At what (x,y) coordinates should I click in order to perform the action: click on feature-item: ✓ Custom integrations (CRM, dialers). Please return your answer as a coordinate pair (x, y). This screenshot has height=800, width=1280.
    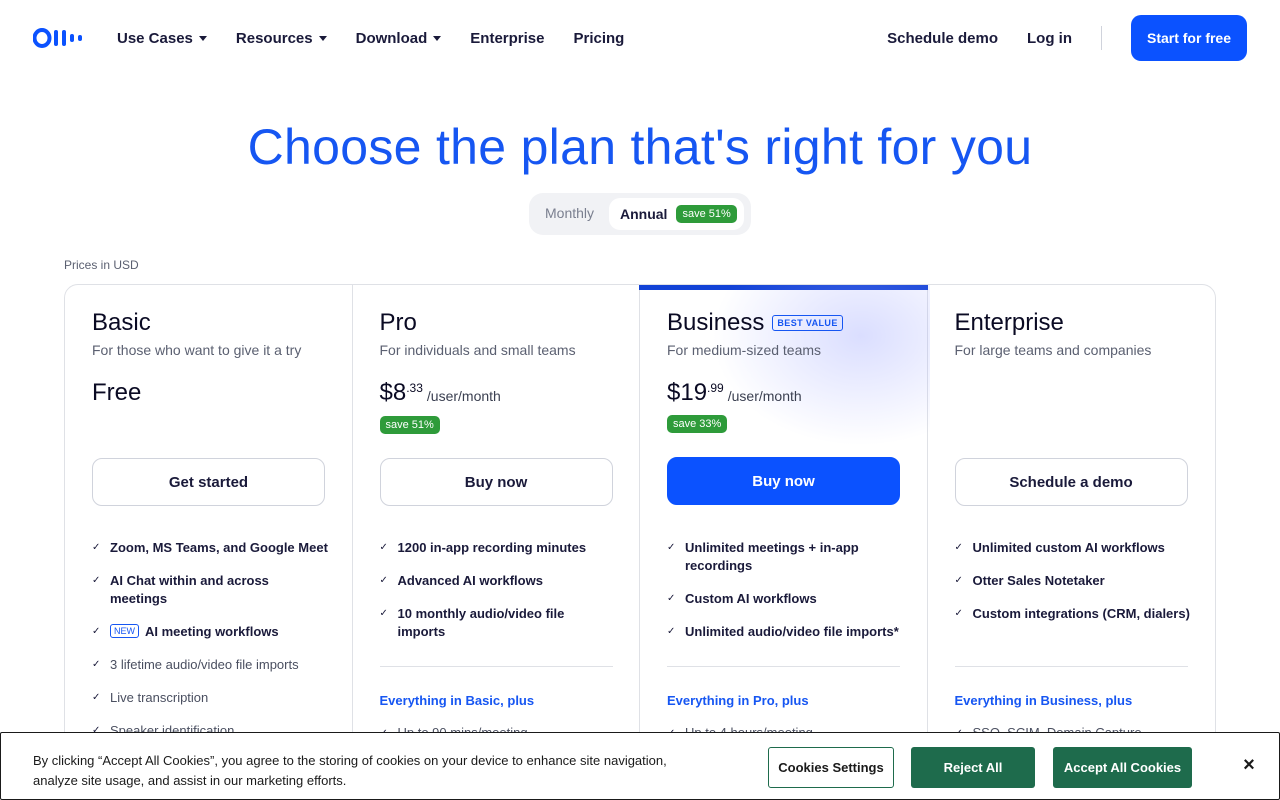
    Looking at the image, I should click on (1073, 614).